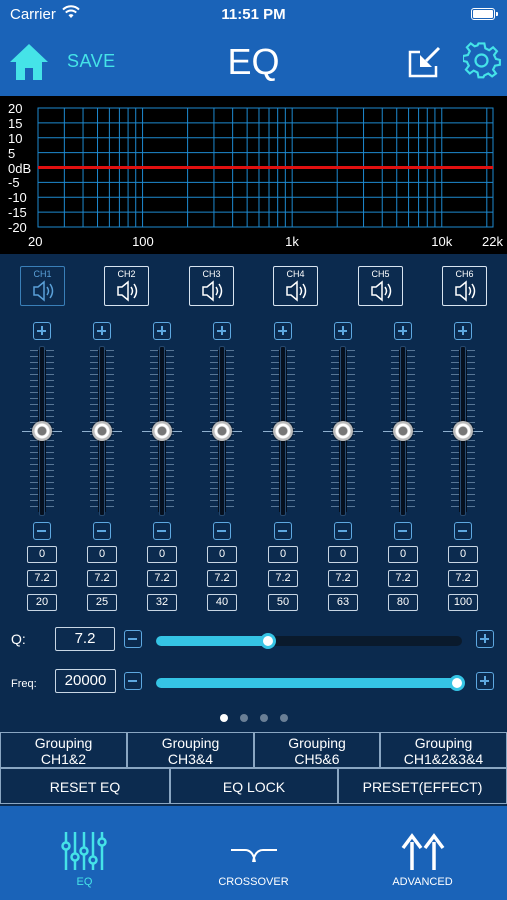 The height and width of the screenshot is (900, 507). Describe the element at coordinates (380, 286) in the screenshot. I see `channel-button-ch5: CH5` at that location.